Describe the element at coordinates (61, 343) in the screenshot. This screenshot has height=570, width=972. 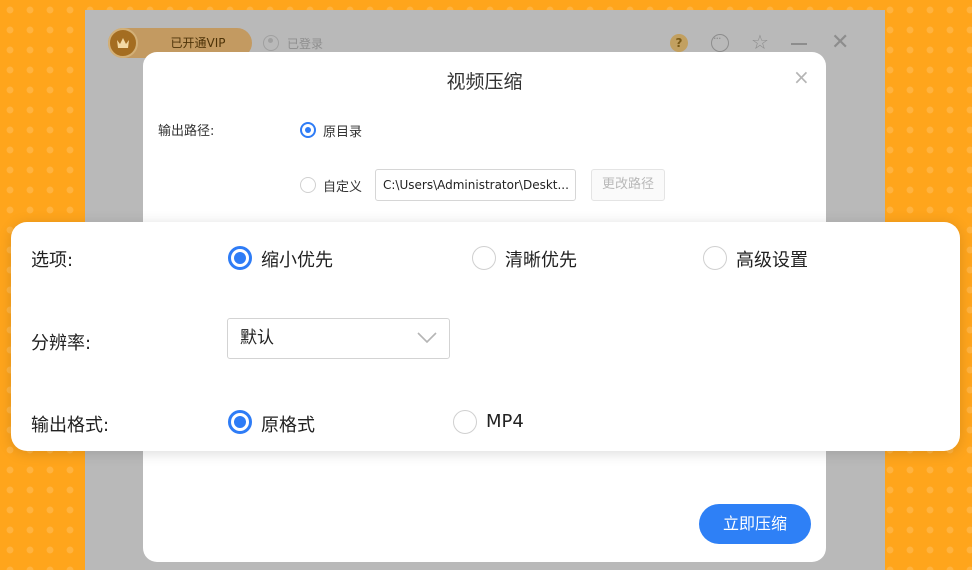
I see `resolution-label: 分辨率:` at that location.